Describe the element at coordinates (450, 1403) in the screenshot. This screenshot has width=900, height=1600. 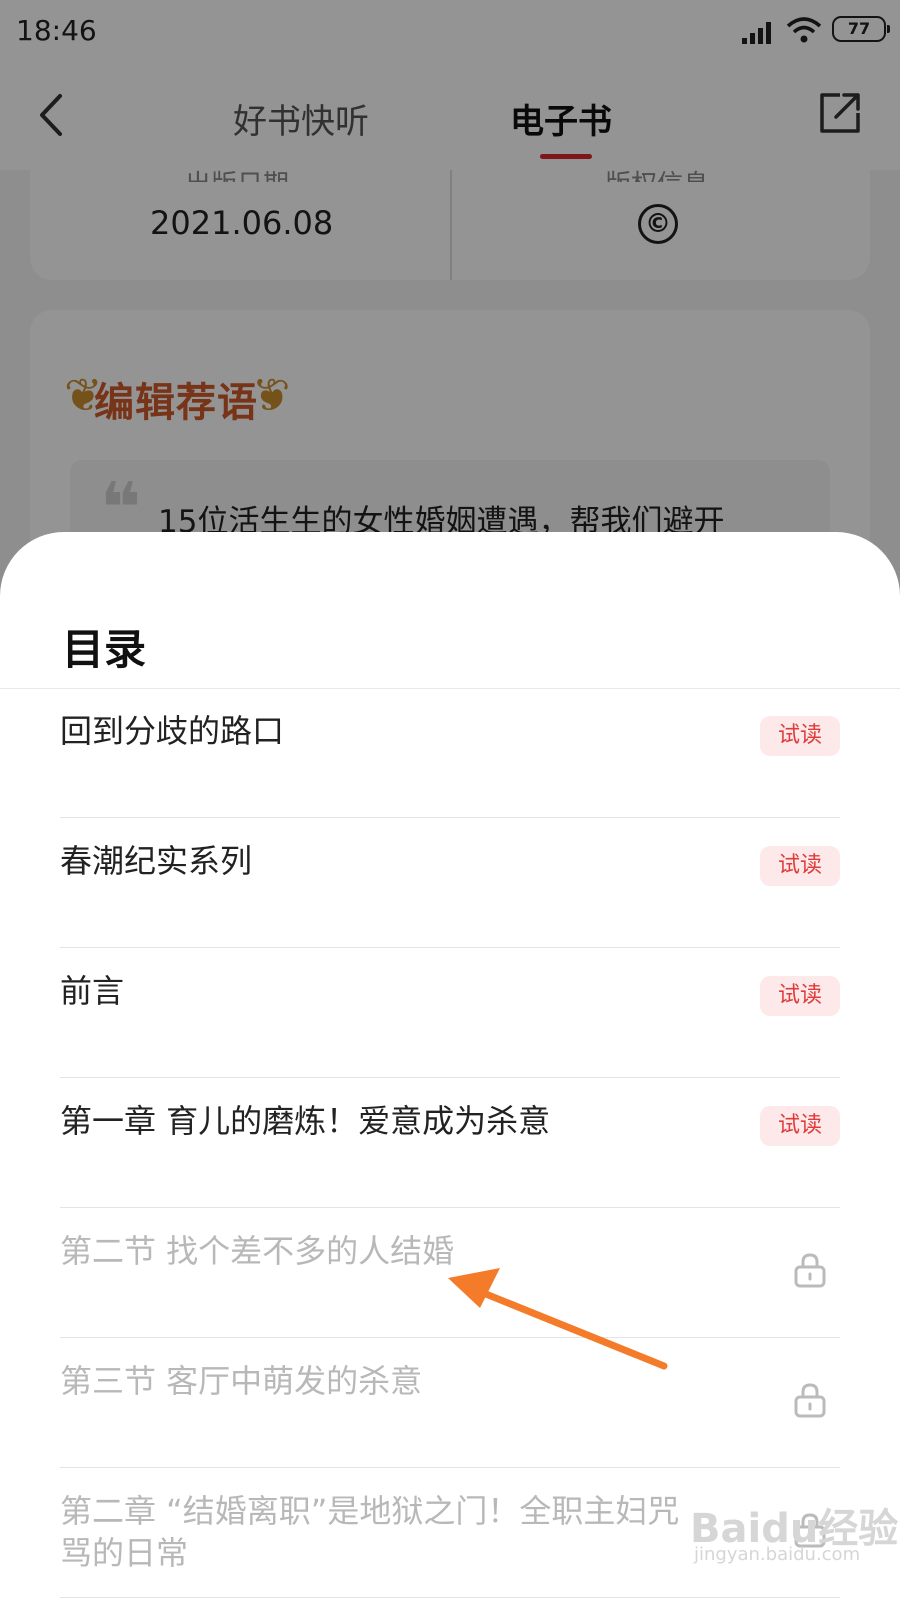
I see `toc-item-locked: 第三节 客厅中萌发的杀意` at that location.